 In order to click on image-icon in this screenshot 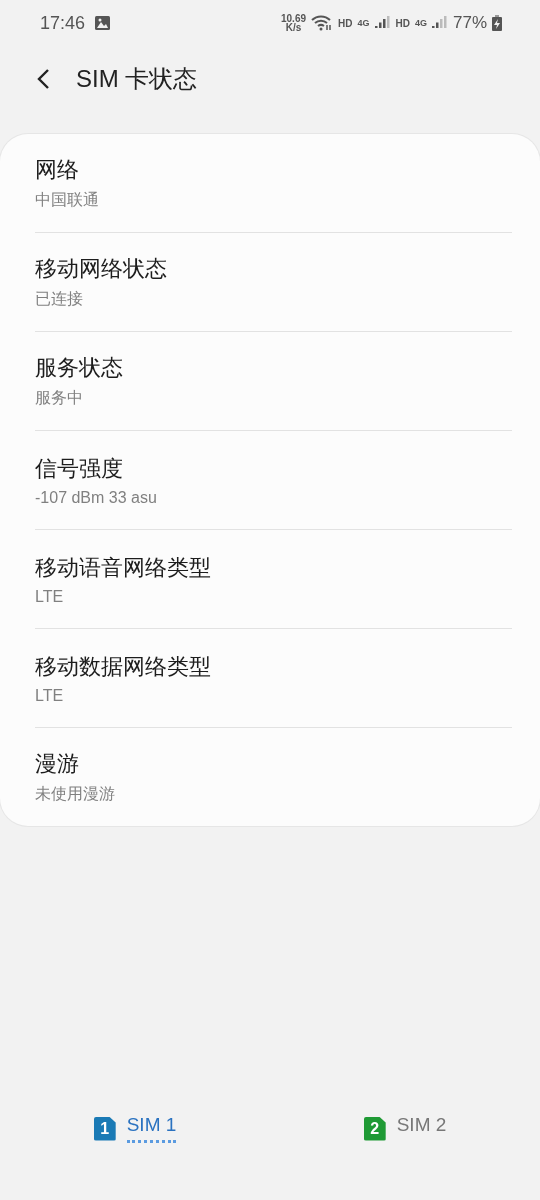, I will do `click(103, 23)`.